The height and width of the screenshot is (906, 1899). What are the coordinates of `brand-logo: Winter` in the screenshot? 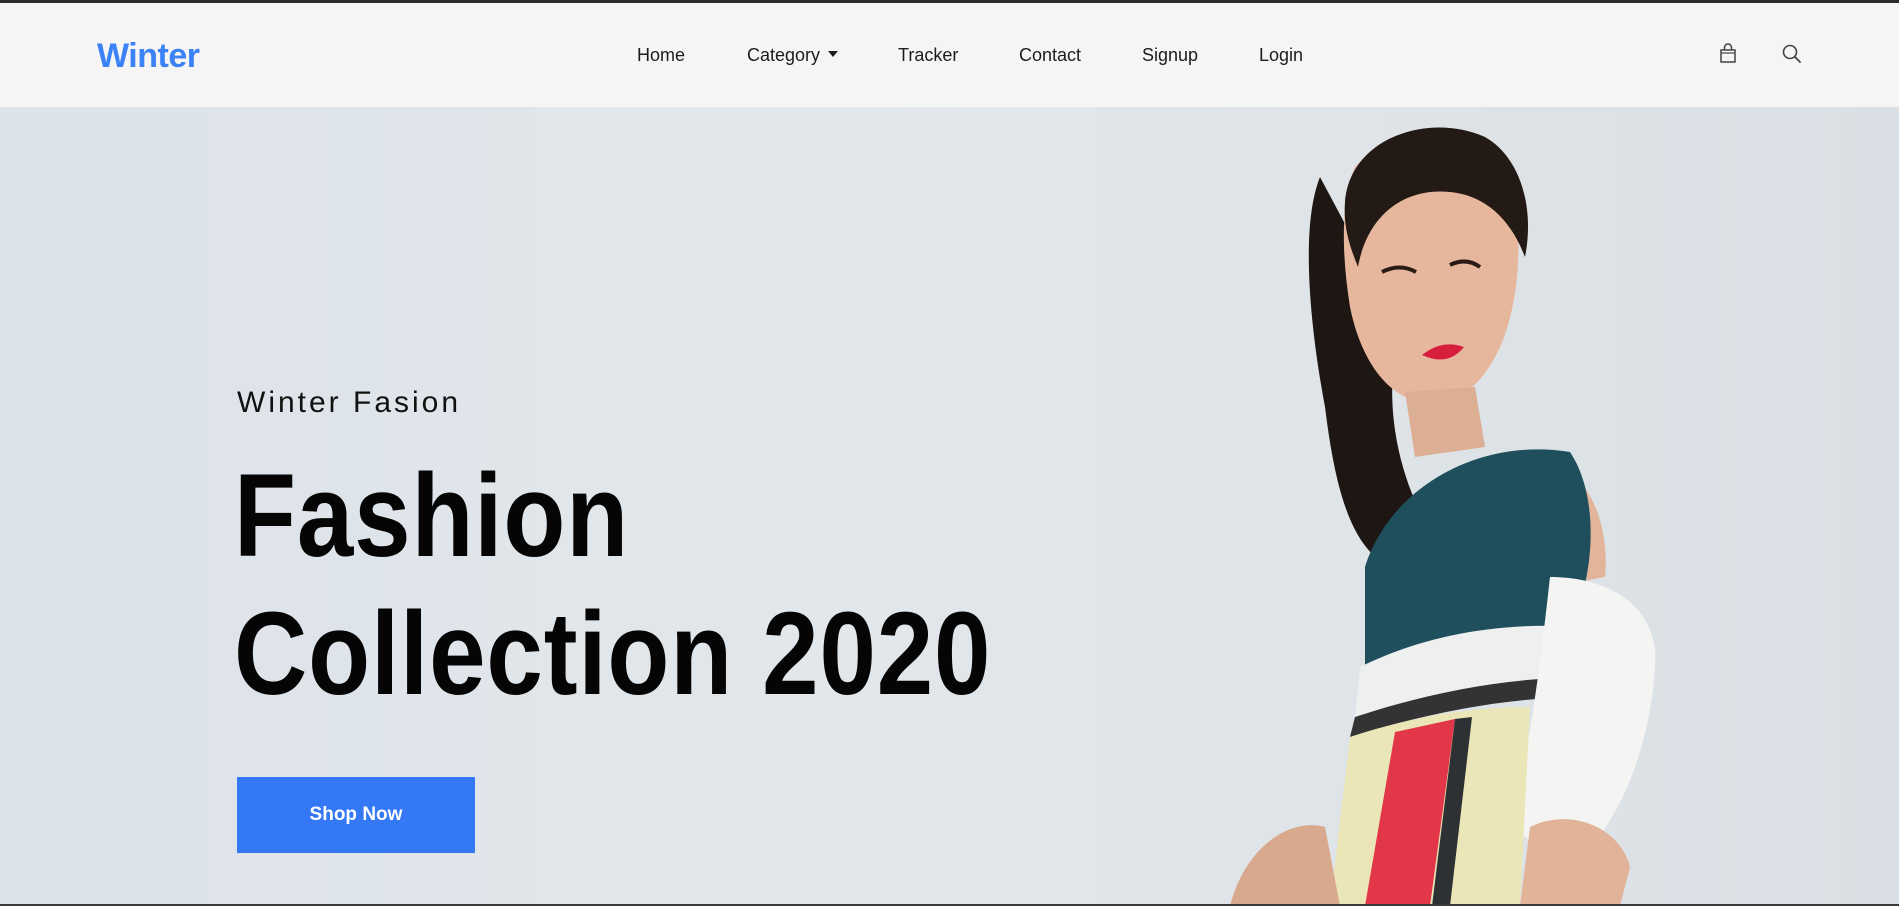 It's located at (148, 56).